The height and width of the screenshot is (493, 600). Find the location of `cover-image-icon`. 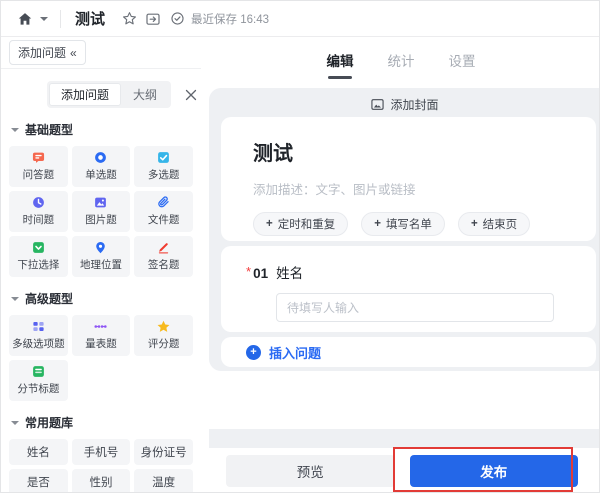

cover-image-icon is located at coordinates (378, 104).